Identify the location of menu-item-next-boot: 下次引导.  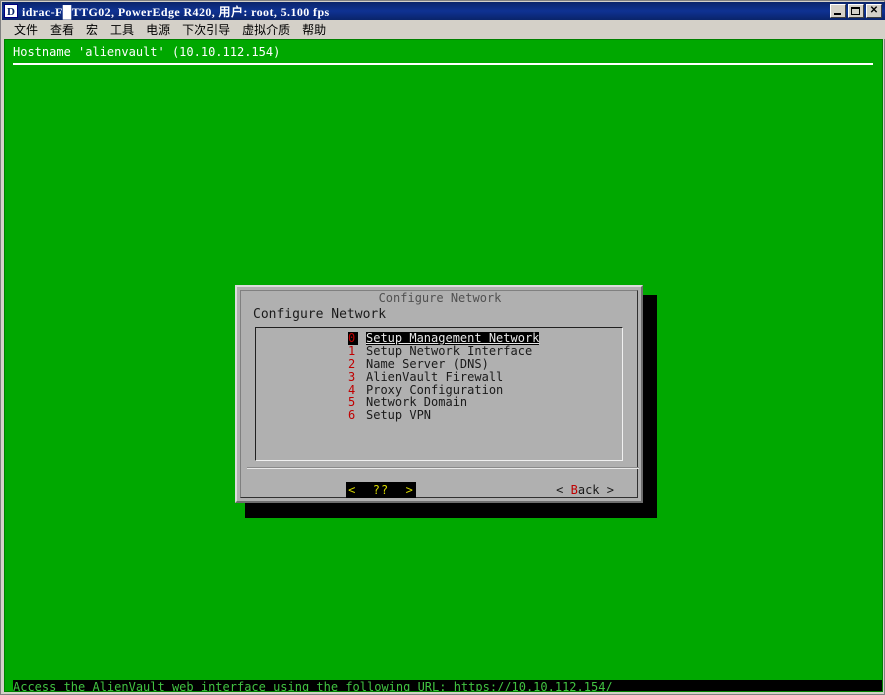
(206, 30).